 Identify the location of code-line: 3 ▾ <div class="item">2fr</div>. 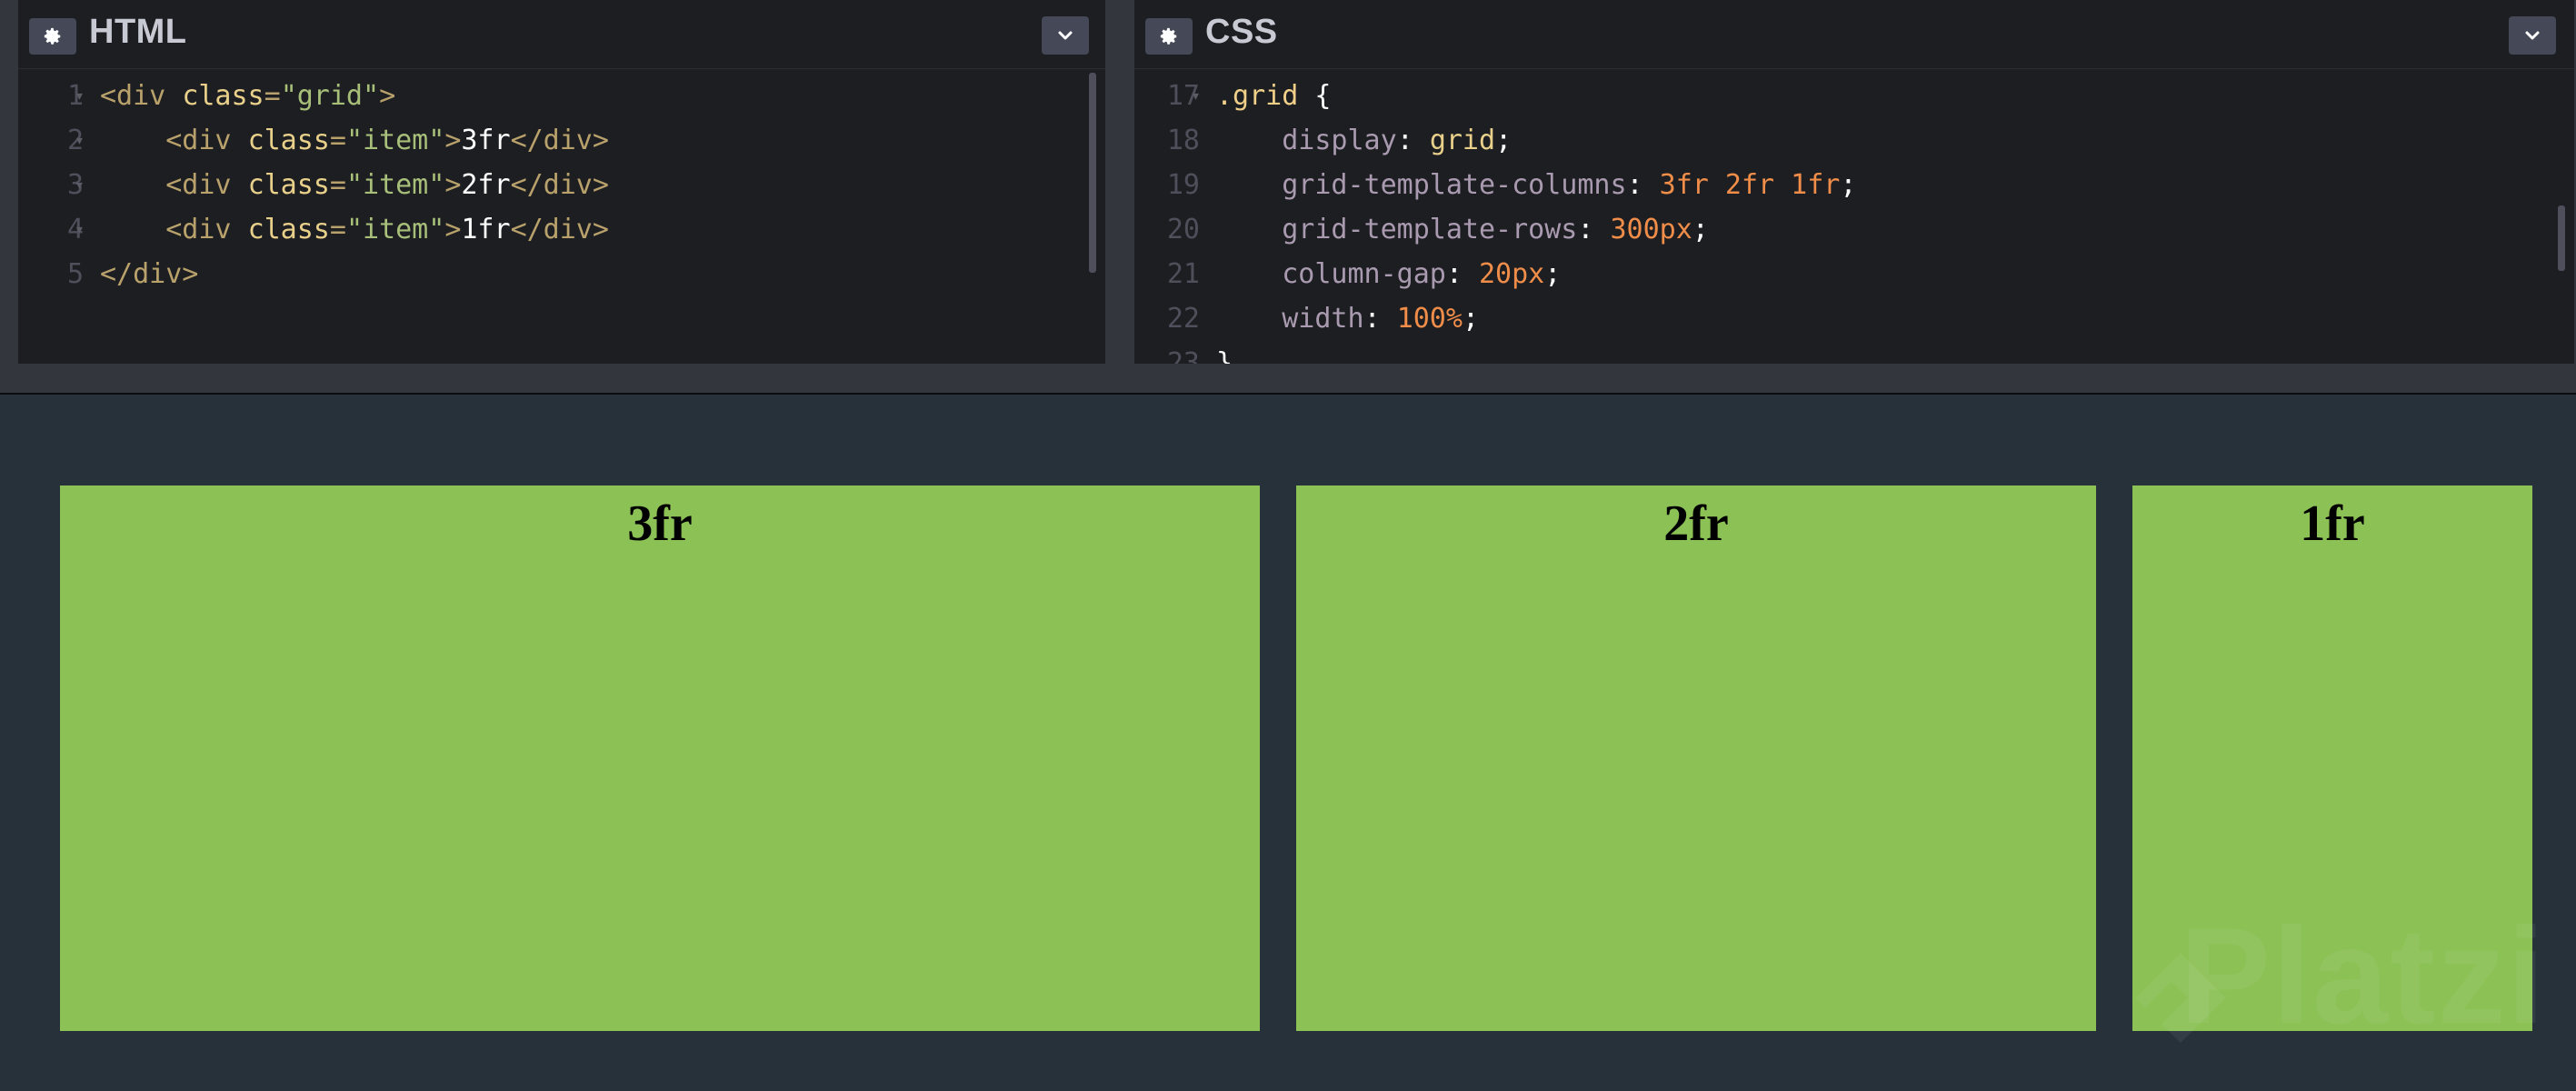
(561, 185).